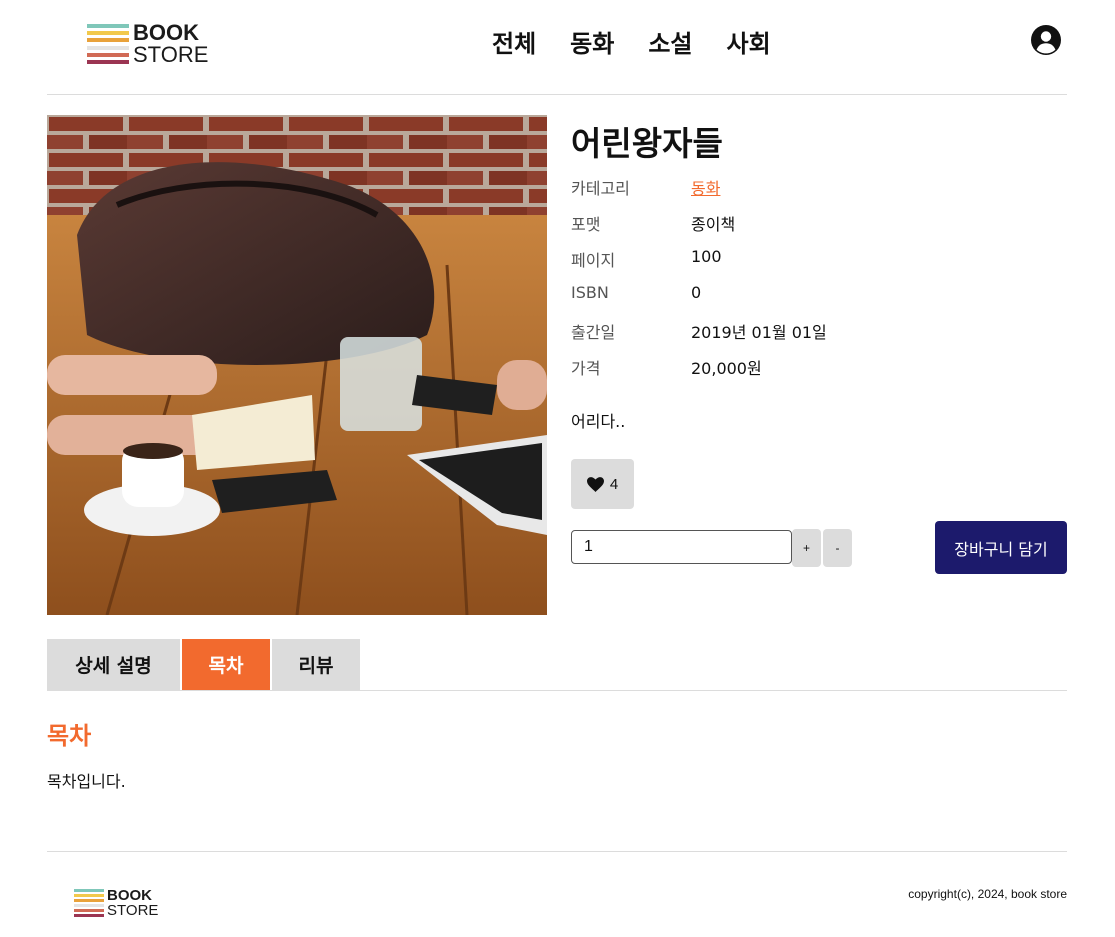 This screenshot has width=1115, height=937. I want to click on detail-label: 포맷, so click(586, 224).